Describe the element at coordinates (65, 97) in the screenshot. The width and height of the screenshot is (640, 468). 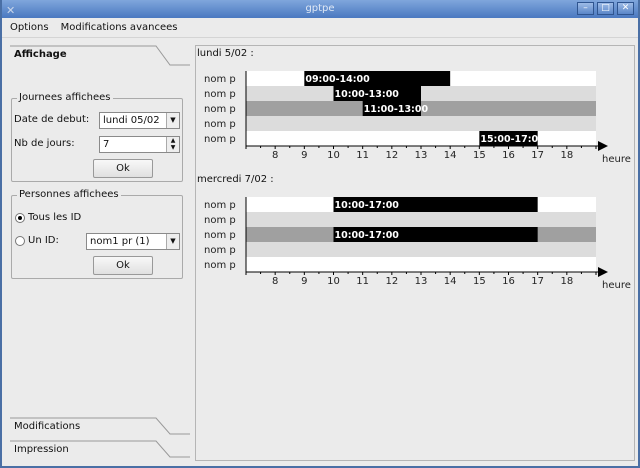
I see `group-title: Journees affichees` at that location.